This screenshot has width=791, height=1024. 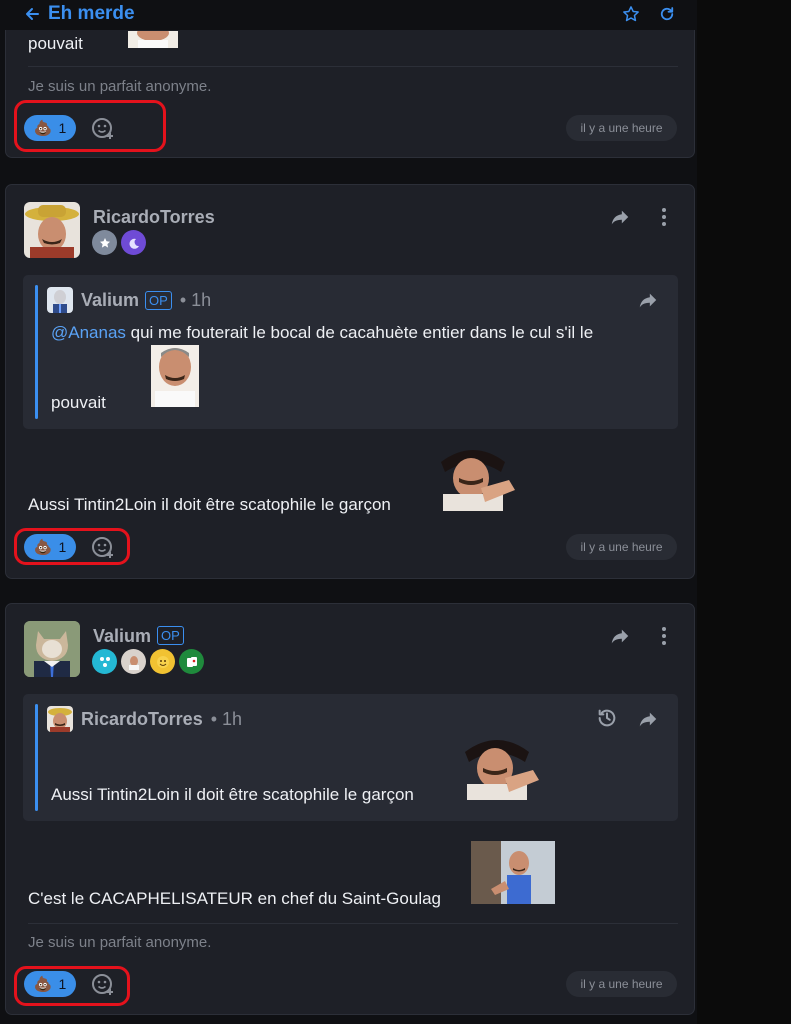 I want to click on emoji-badge, so click(x=162, y=661).